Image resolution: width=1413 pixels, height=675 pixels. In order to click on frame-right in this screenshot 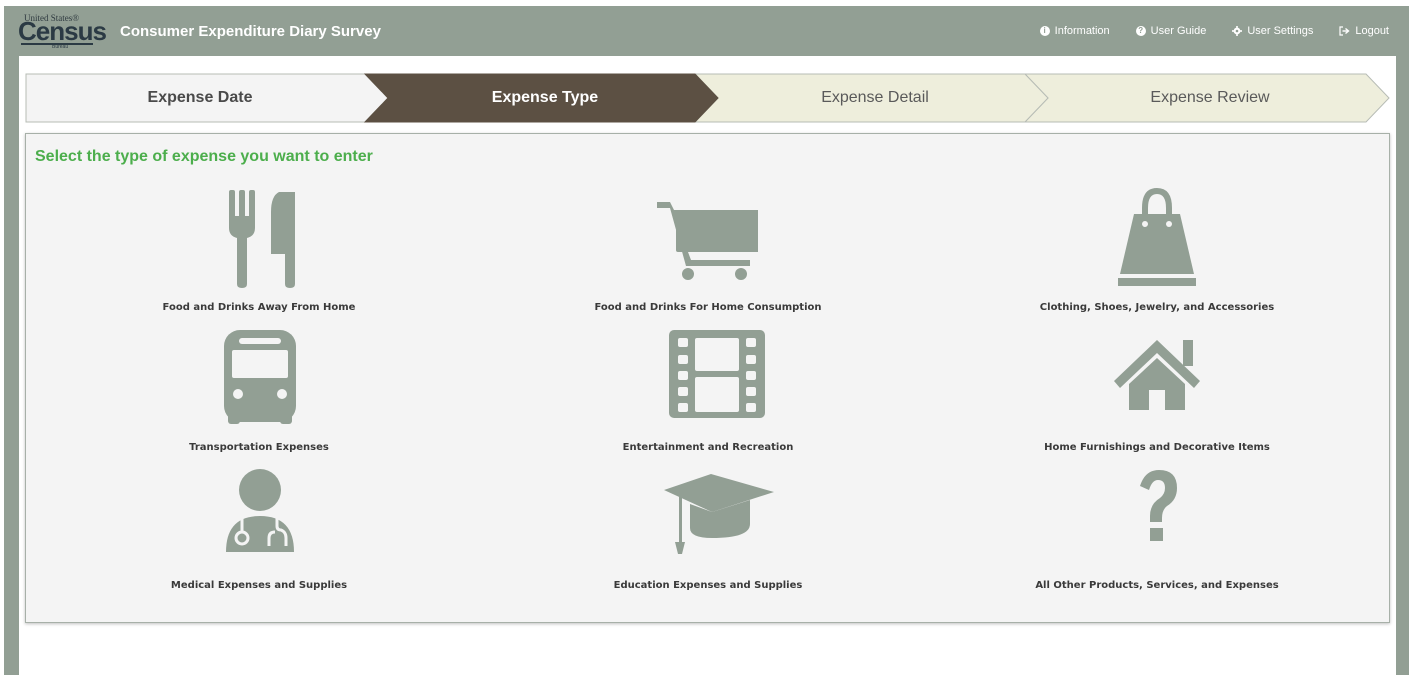, I will do `click(1402, 365)`.